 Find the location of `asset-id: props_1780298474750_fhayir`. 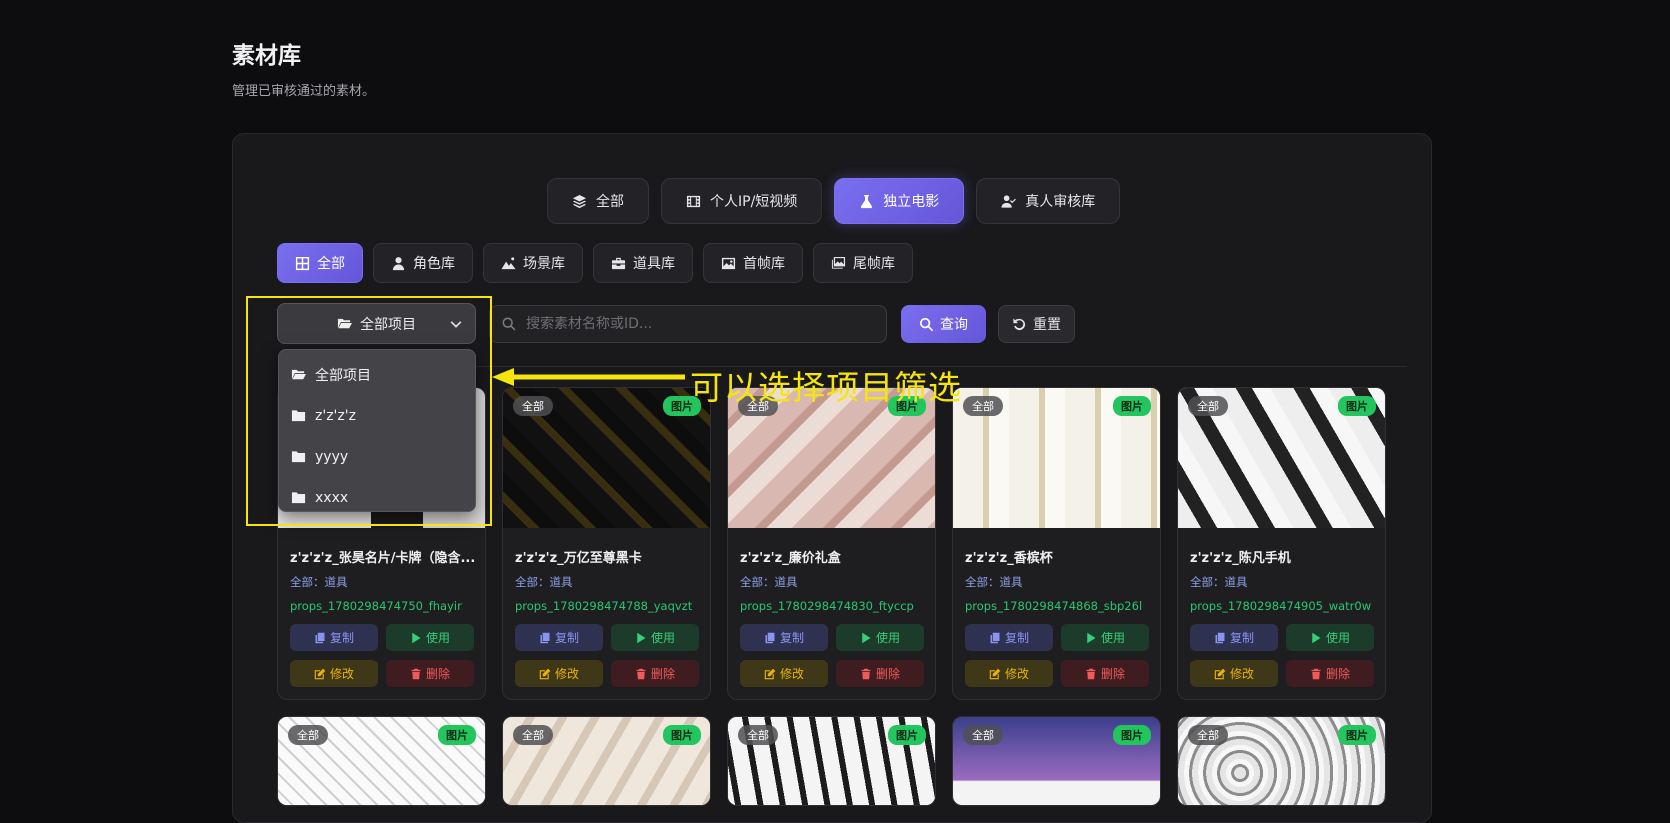

asset-id: props_1780298474750_fhayir is located at coordinates (376, 606).